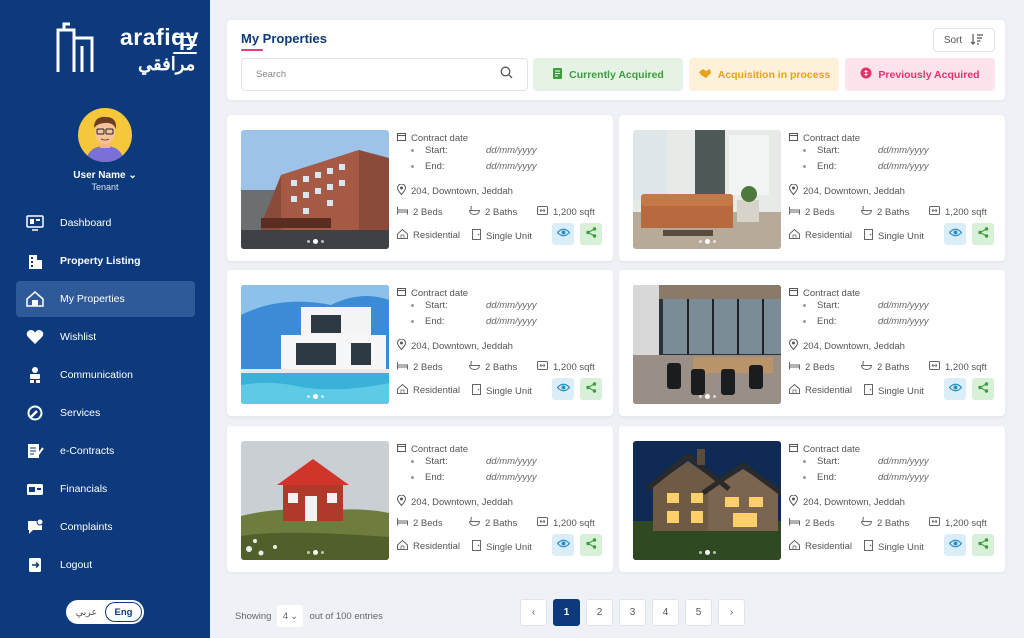 Image resolution: width=1024 pixels, height=638 pixels. I want to click on search-box, so click(384, 74).